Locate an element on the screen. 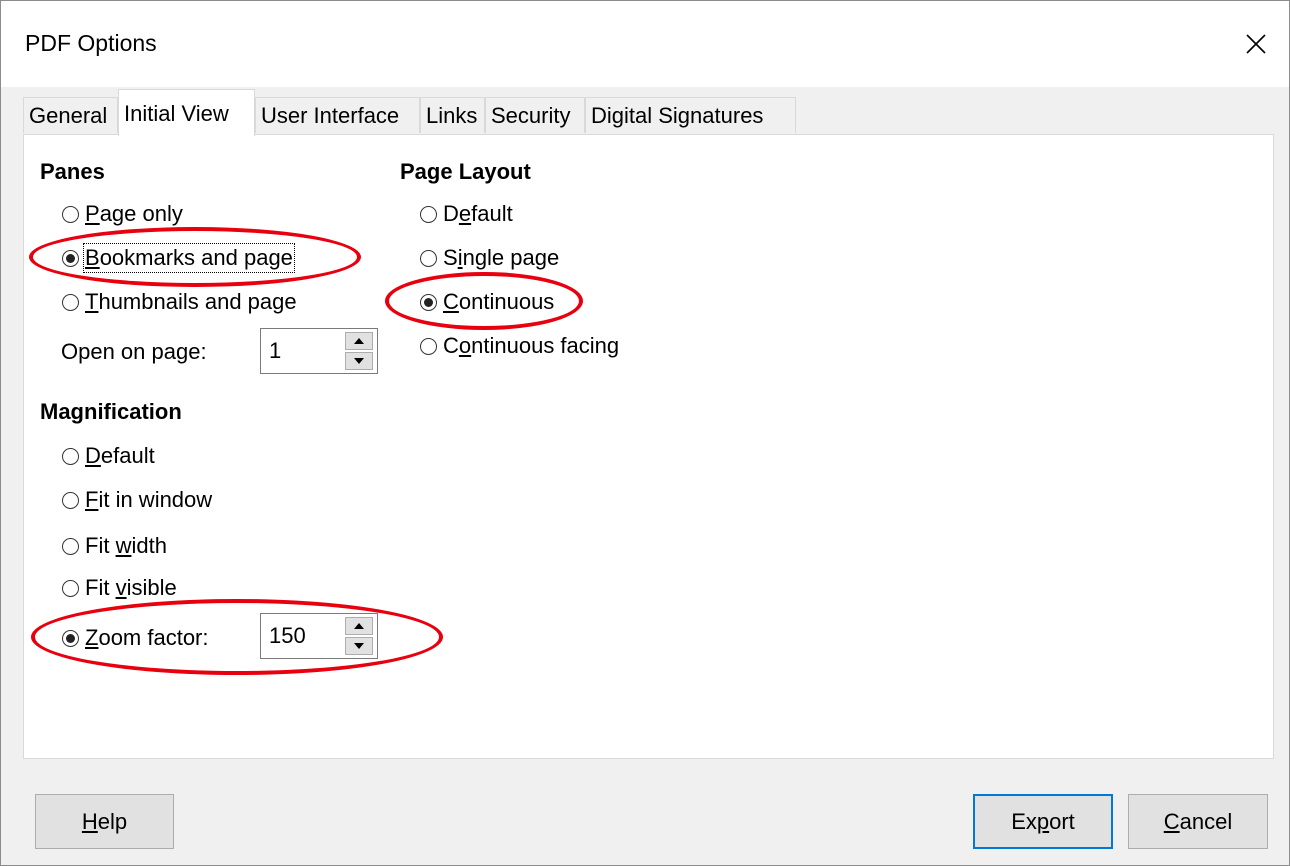 This screenshot has height=866, width=1290. radio-zoom-factor: Zoom factor: is located at coordinates (135, 638).